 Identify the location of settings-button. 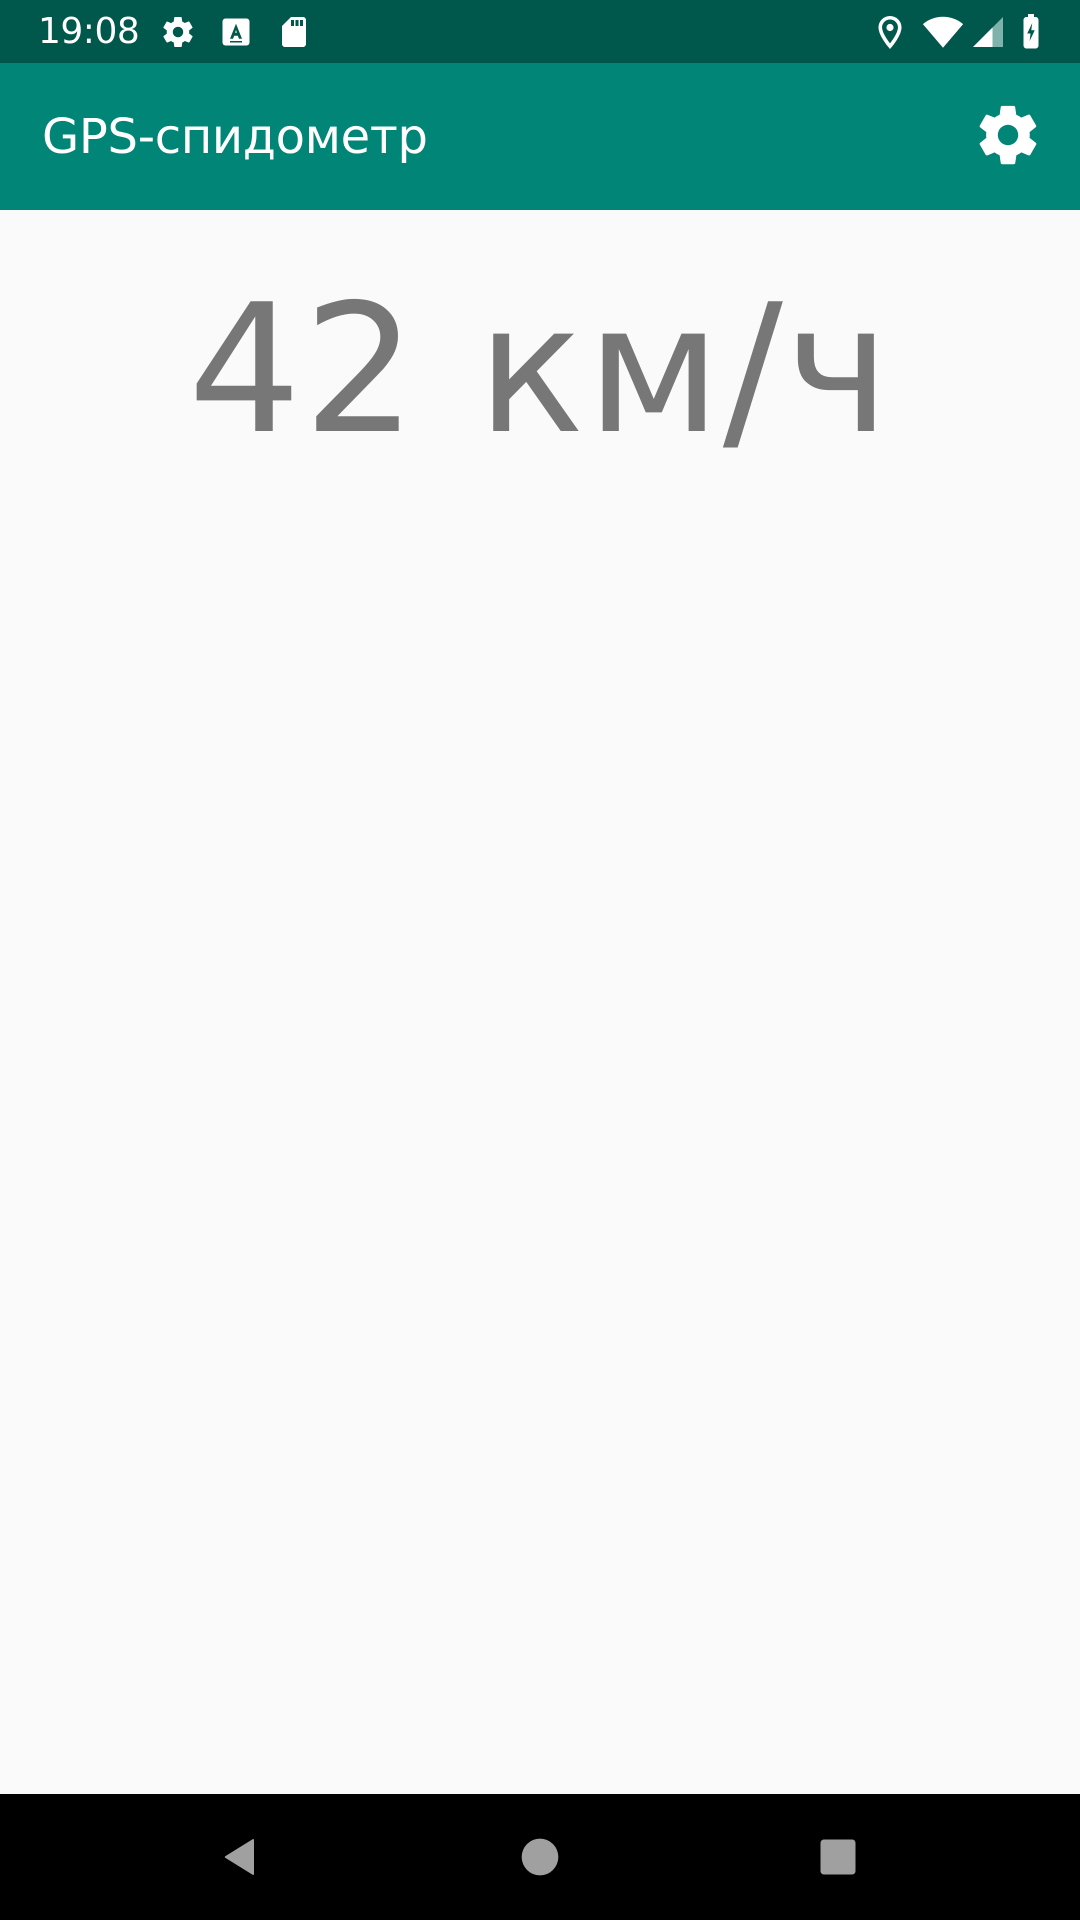
(1008, 135).